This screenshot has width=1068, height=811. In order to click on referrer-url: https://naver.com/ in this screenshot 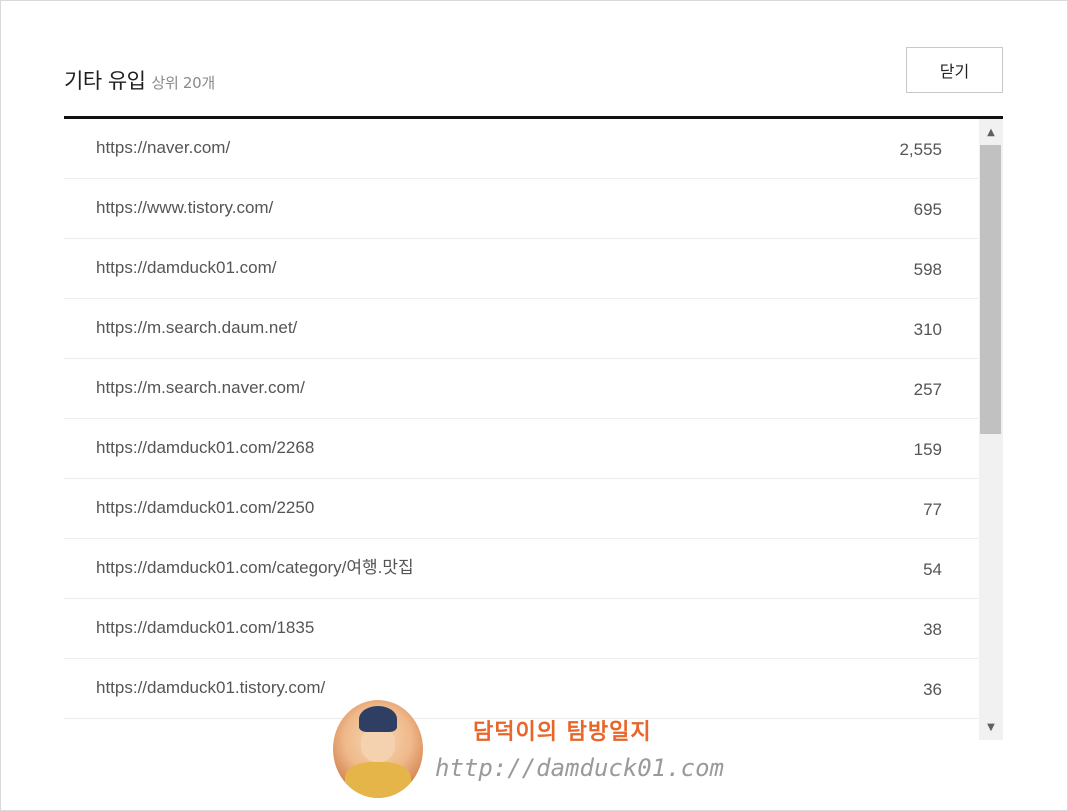, I will do `click(163, 148)`.